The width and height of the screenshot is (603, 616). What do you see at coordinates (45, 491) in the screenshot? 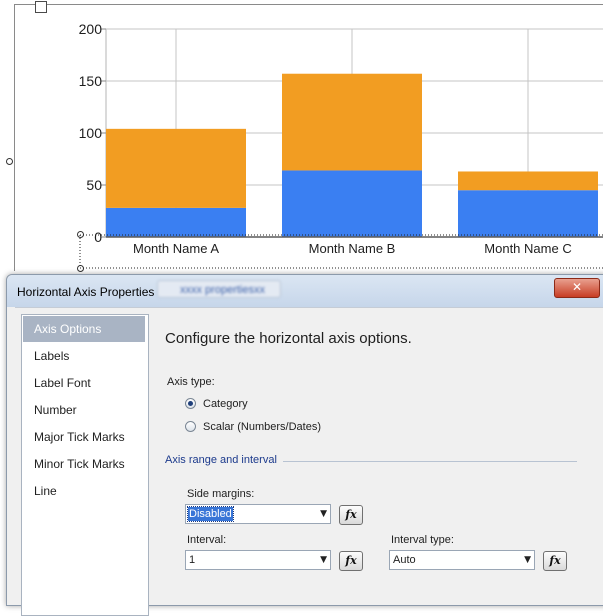
I see `sidebar-item-label: Line` at bounding box center [45, 491].